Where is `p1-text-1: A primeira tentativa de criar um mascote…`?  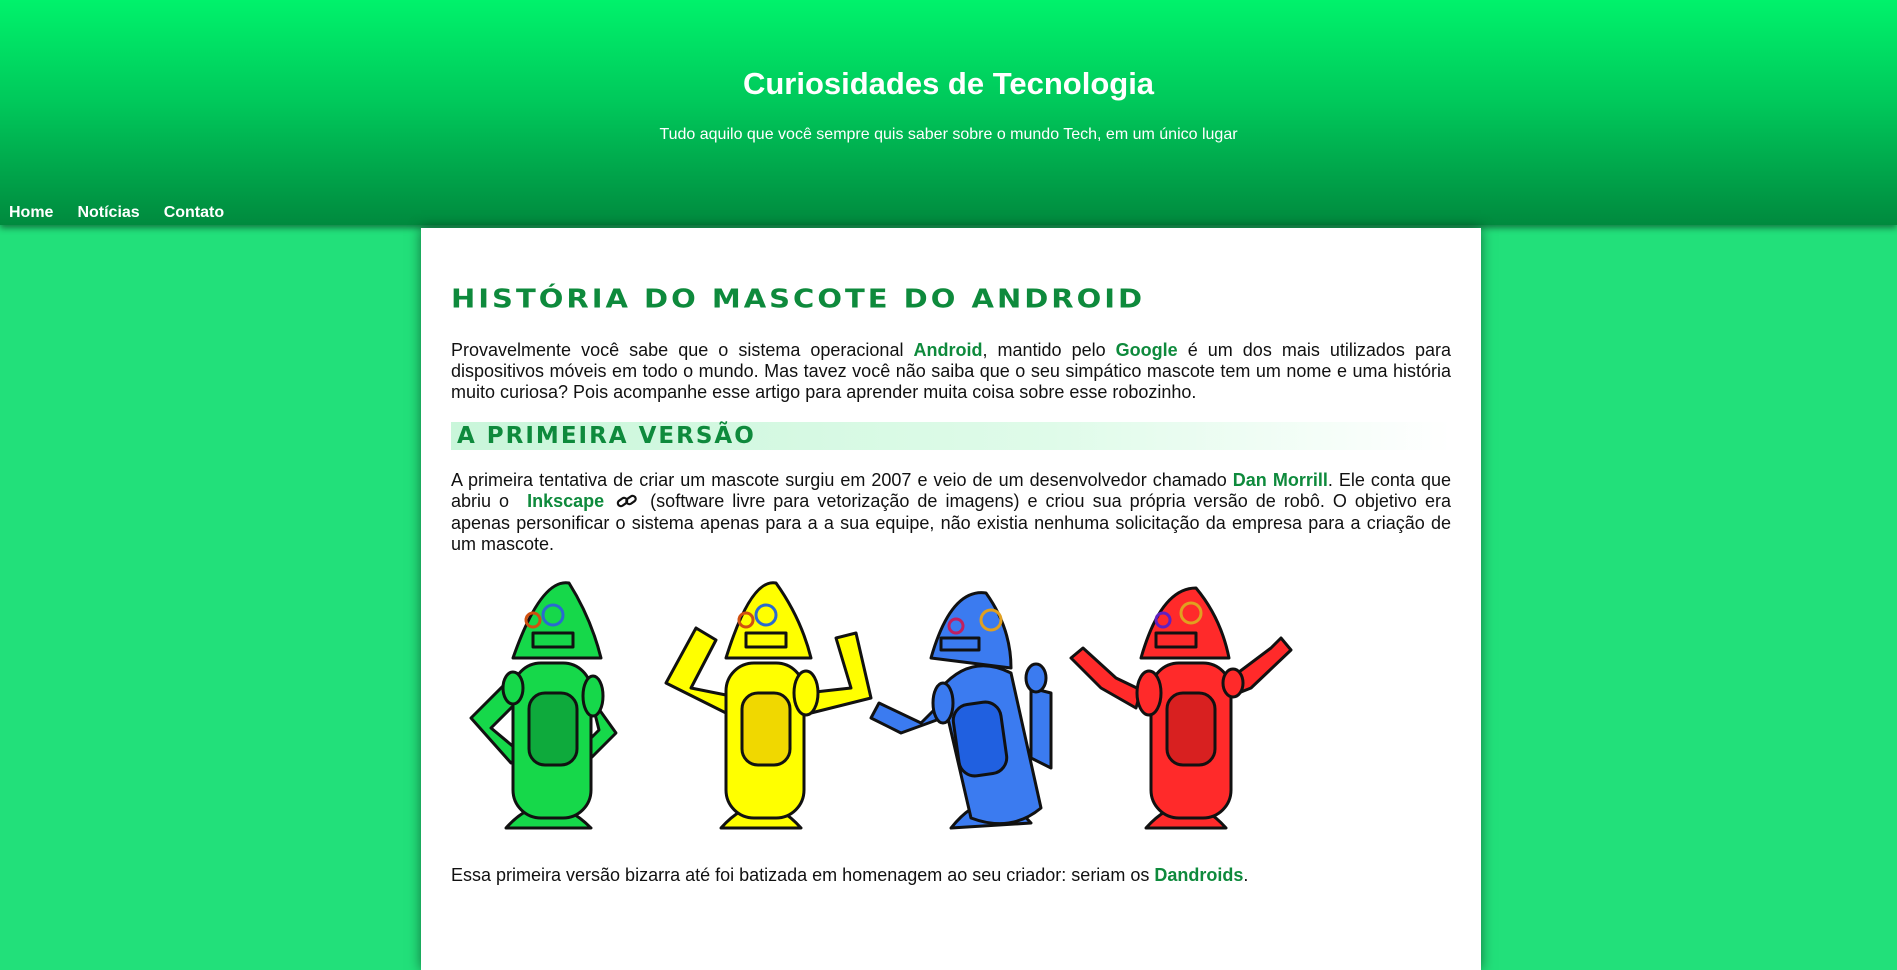
p1-text-1: A primeira tentativa de criar um mascote… is located at coordinates (842, 480).